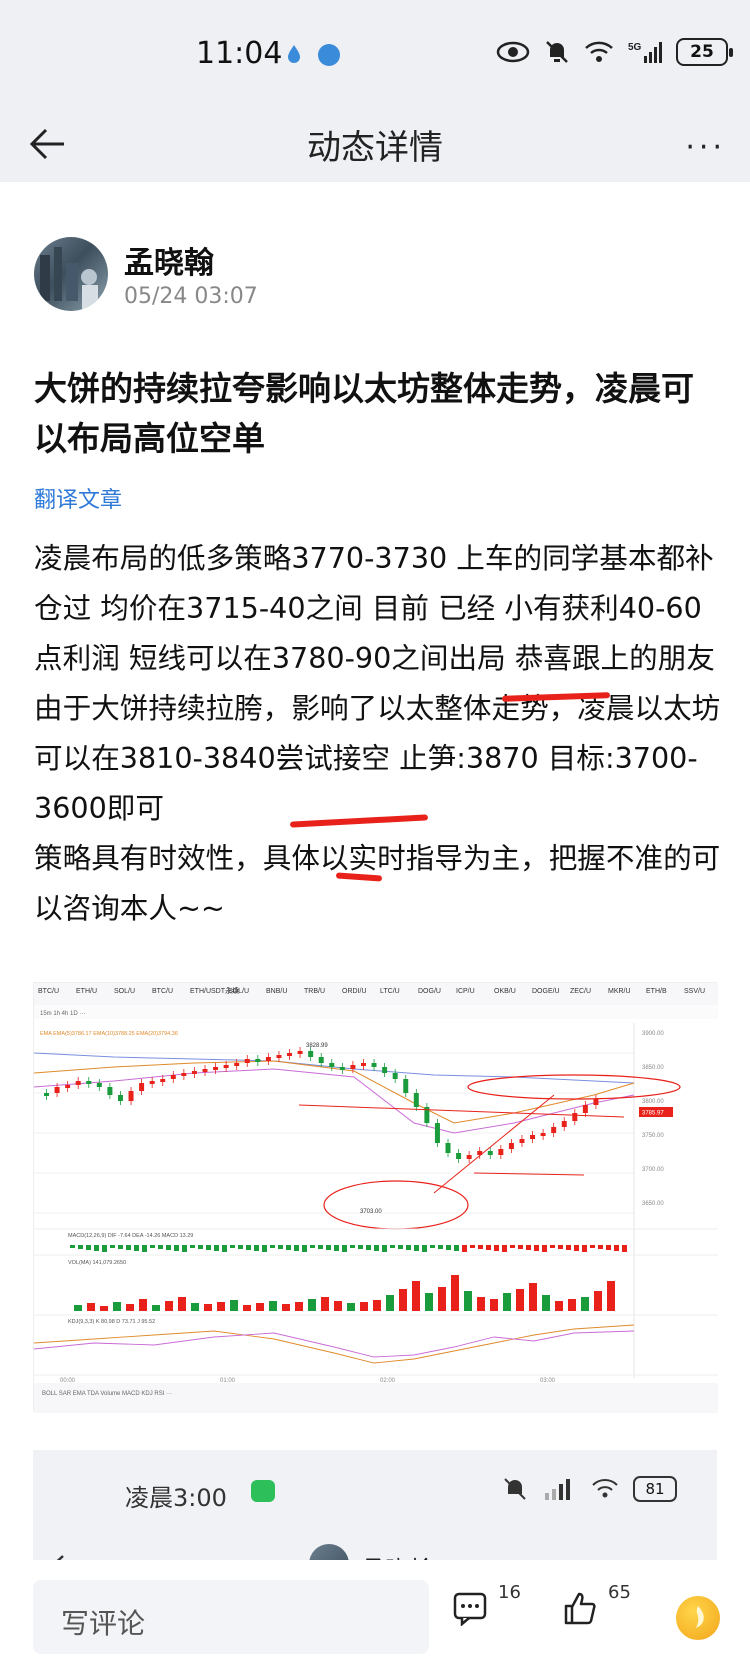 The height and width of the screenshot is (1666, 750). I want to click on price-tick: 3900.00, so click(653, 1034).